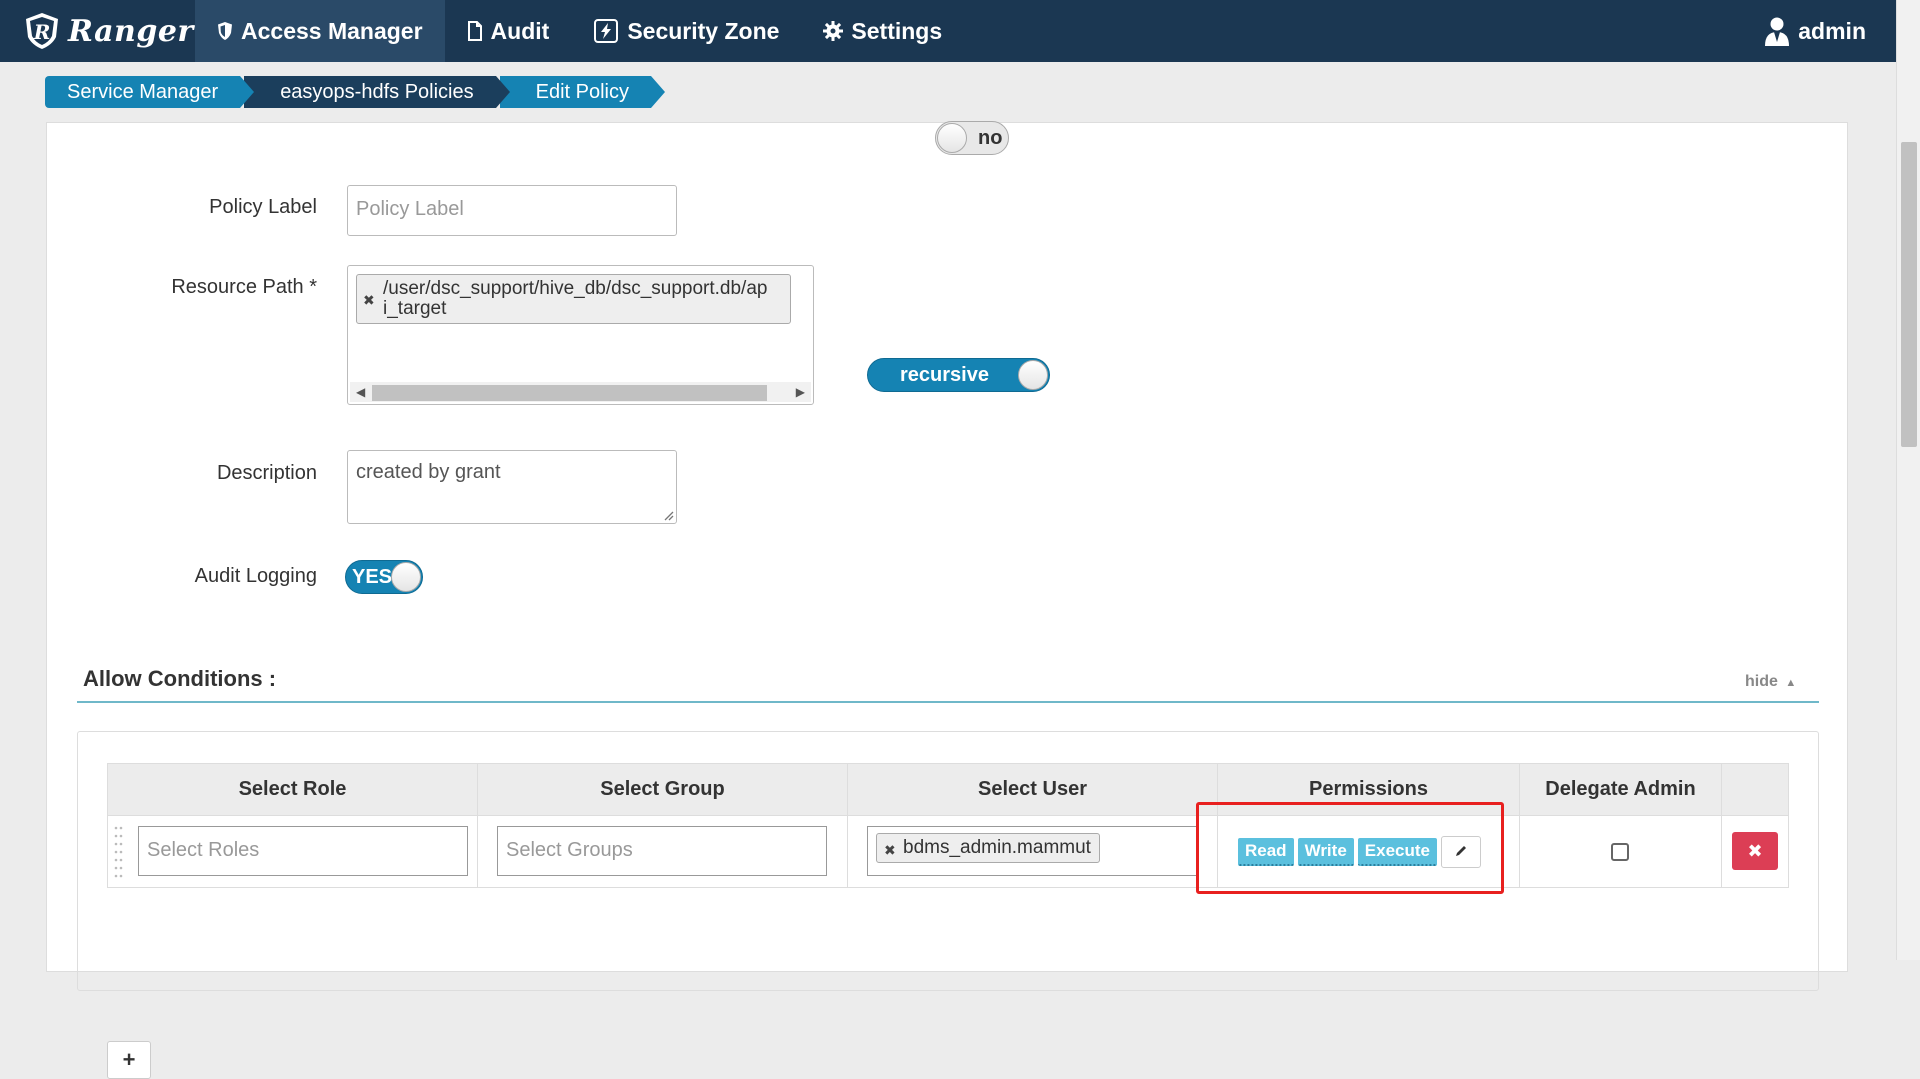  I want to click on pencil-icon, so click(1460, 851).